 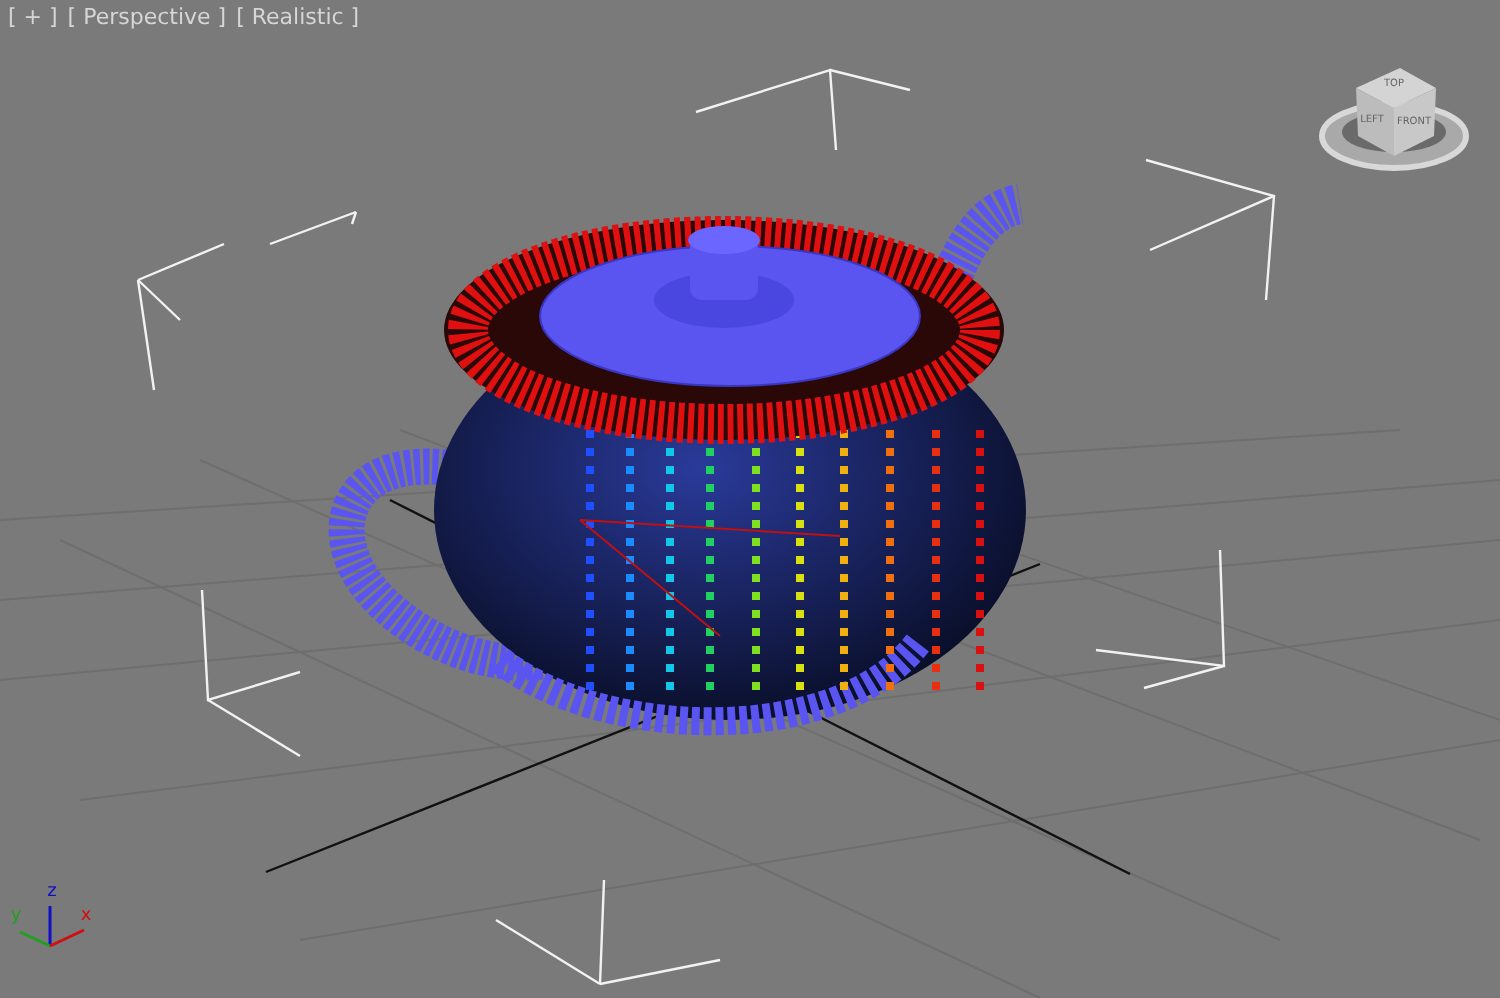 What do you see at coordinates (298, 17) in the screenshot?
I see `viewport-menu-label: [ Realistic ]` at bounding box center [298, 17].